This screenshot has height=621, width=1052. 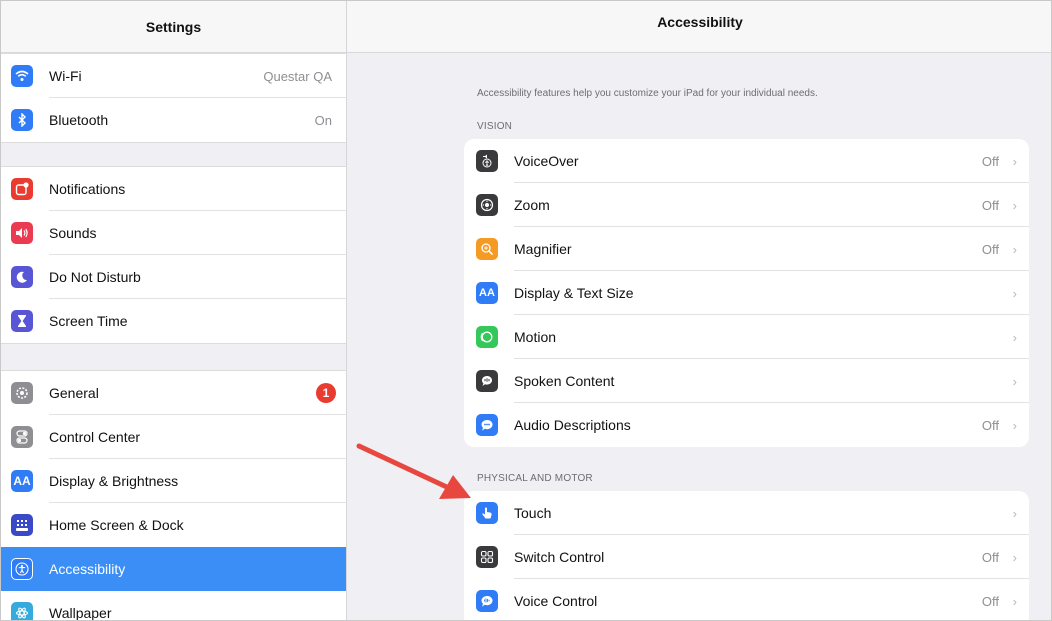 I want to click on zoom-icon, so click(x=487, y=205).